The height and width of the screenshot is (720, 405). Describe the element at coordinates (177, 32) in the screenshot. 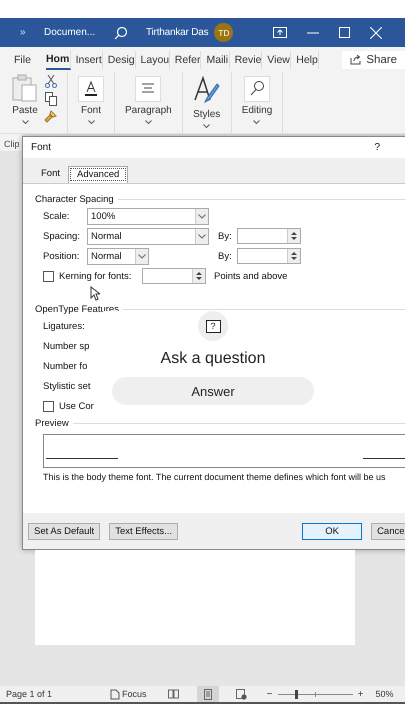

I see `user-name: Tirthankar Das` at that location.